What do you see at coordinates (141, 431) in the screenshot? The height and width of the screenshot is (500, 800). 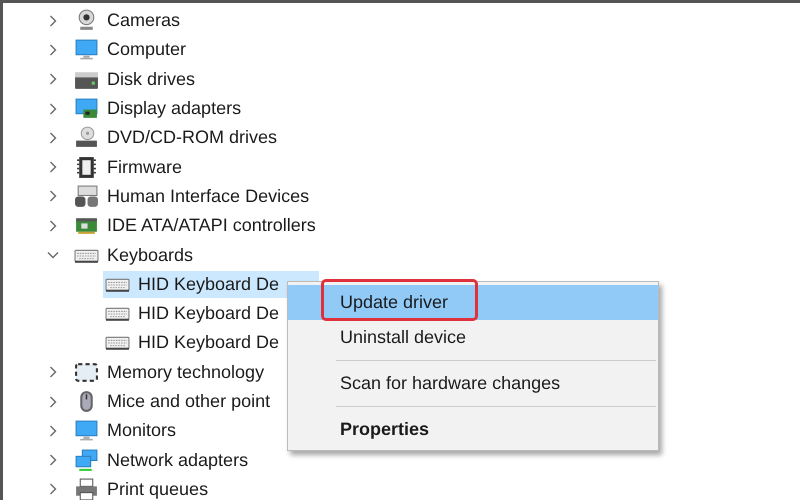 I see `tree-item: Monitors` at bounding box center [141, 431].